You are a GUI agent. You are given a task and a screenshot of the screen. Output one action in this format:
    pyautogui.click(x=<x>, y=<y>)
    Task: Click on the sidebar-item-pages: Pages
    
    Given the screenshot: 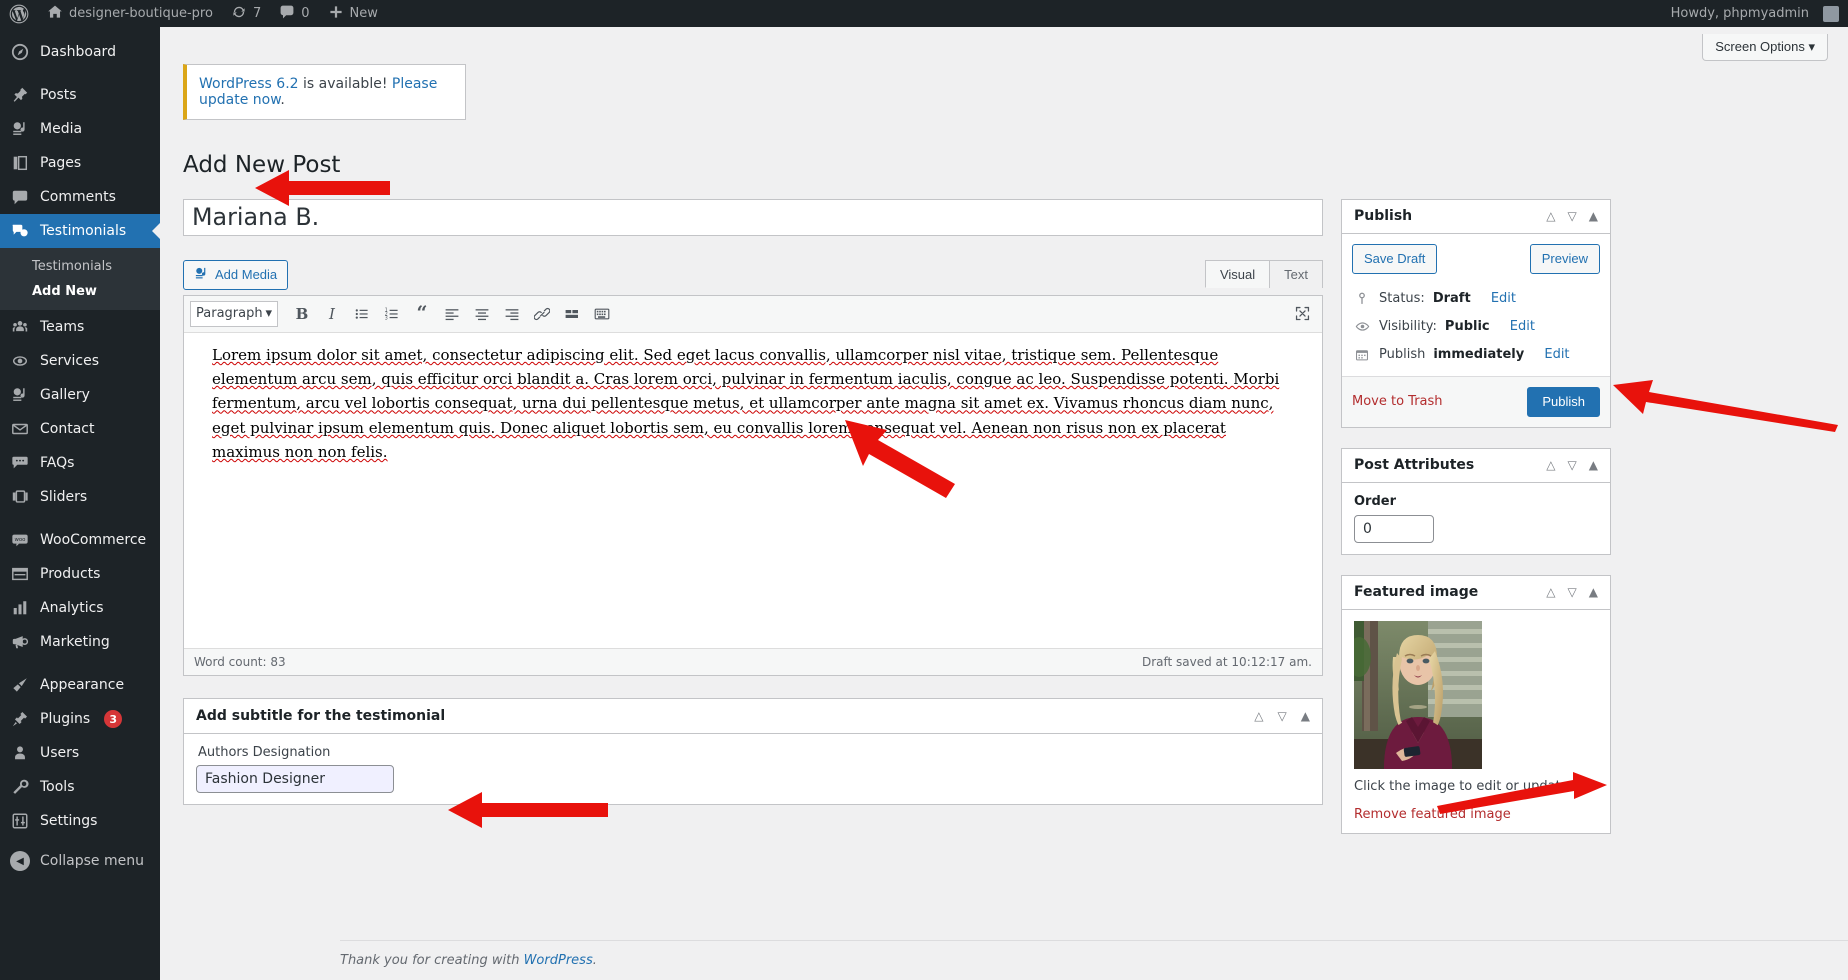 What is the action you would take?
    pyautogui.click(x=80, y=163)
    